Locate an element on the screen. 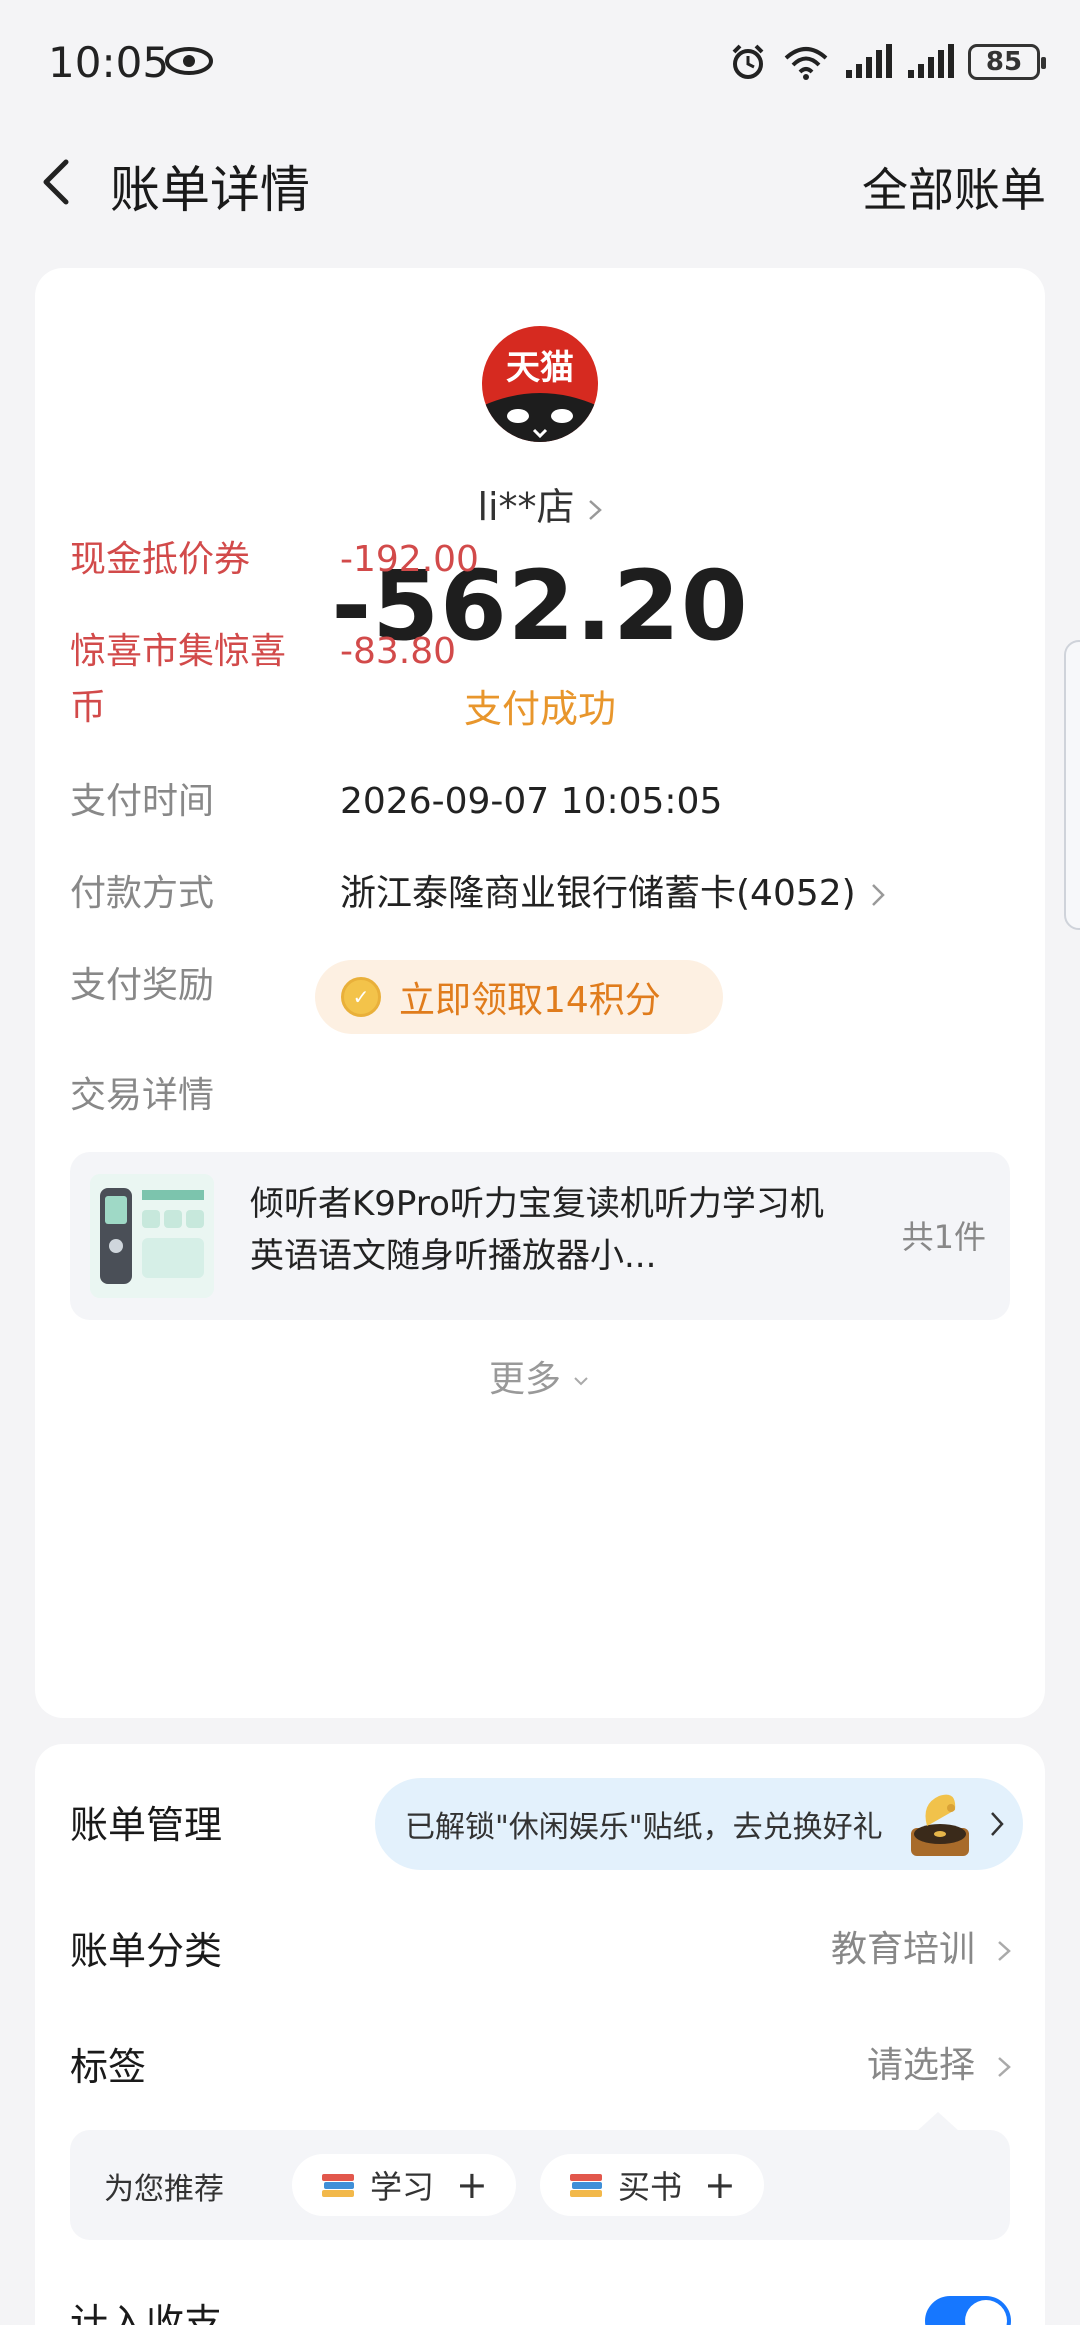  tag-chip-study: 学习 + is located at coordinates (404, 2185).